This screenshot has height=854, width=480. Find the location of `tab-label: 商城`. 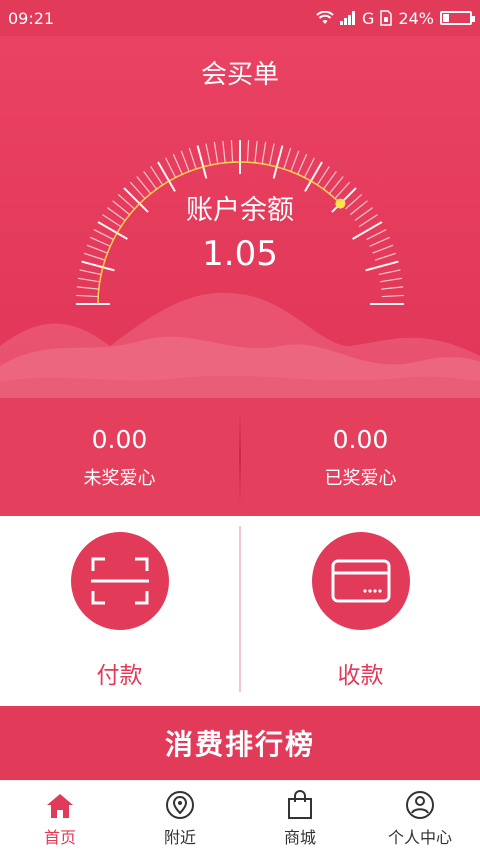

tab-label: 商城 is located at coordinates (299, 837).